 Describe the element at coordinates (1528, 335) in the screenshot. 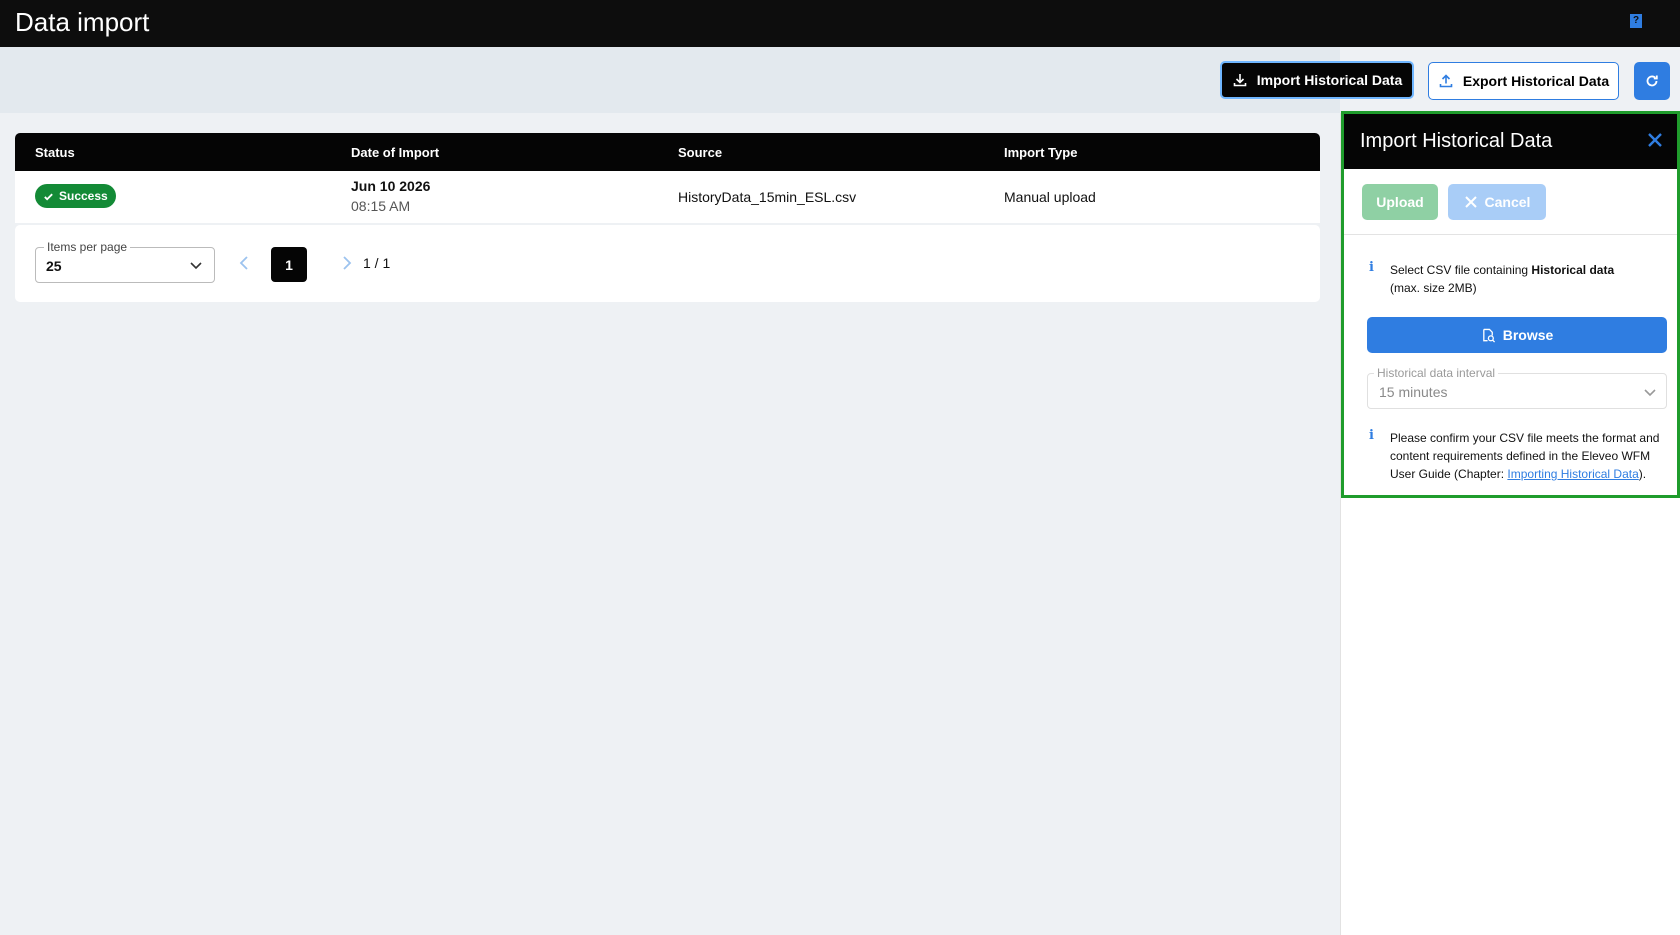

I see `browse-label: Browse` at that location.